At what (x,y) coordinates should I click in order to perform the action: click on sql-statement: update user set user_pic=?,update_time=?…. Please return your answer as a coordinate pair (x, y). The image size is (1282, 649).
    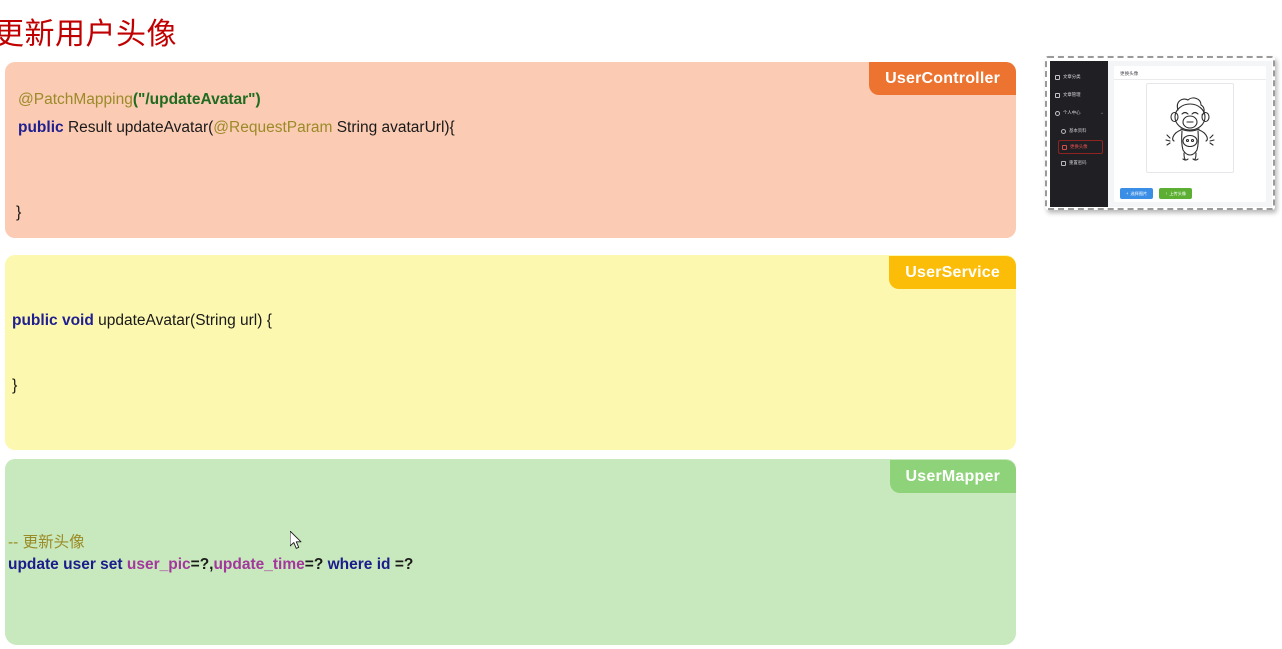
    Looking at the image, I should click on (210, 565).